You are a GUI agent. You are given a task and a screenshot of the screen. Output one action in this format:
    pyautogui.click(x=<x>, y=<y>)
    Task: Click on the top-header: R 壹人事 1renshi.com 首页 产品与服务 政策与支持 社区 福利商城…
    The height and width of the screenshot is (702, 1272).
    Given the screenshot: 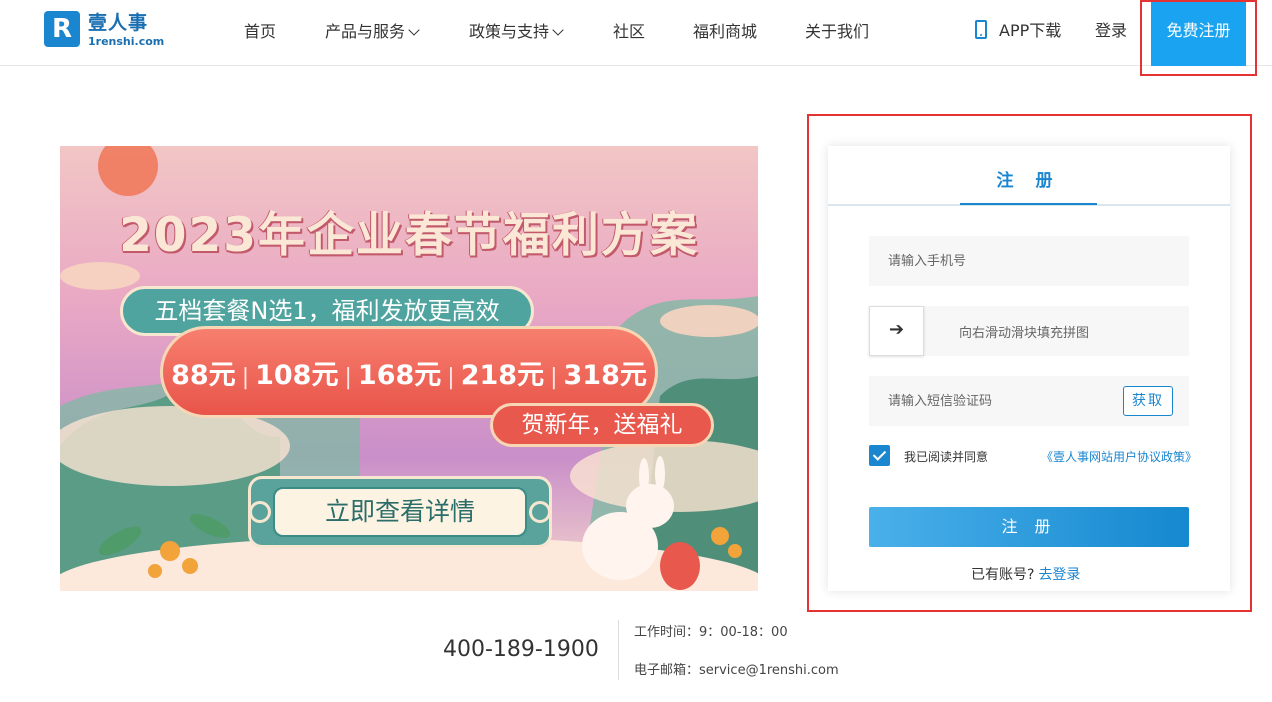 What is the action you would take?
    pyautogui.click(x=636, y=33)
    